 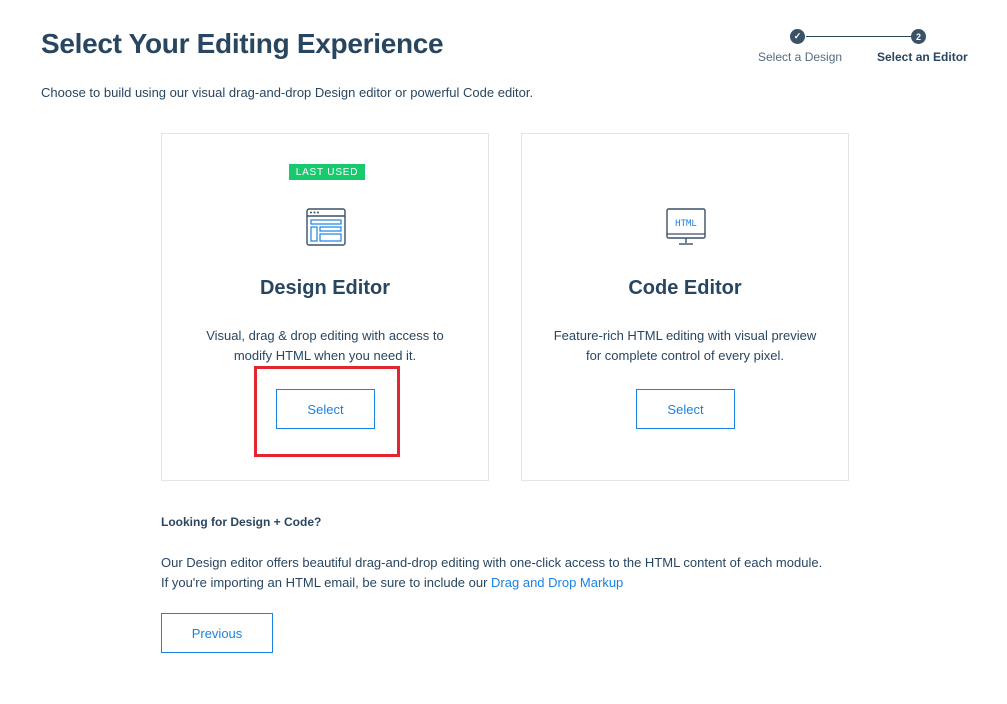 What do you see at coordinates (242, 43) in the screenshot?
I see `page-title: Select Your Editing Experience` at bounding box center [242, 43].